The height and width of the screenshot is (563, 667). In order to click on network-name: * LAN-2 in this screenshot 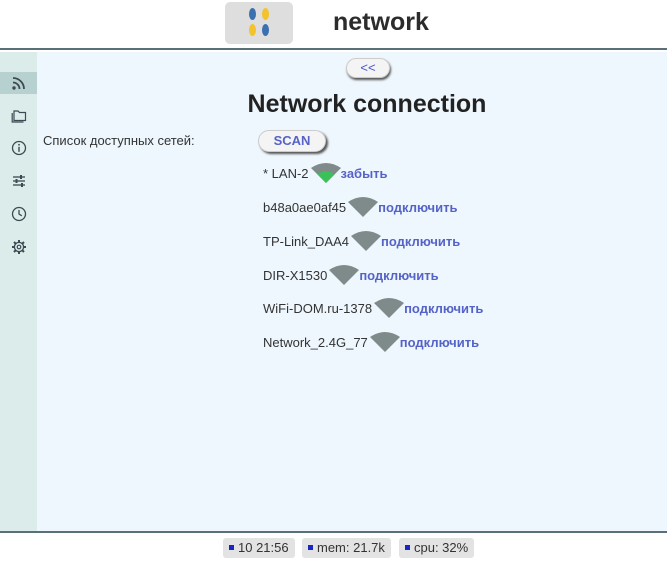, I will do `click(286, 173)`.